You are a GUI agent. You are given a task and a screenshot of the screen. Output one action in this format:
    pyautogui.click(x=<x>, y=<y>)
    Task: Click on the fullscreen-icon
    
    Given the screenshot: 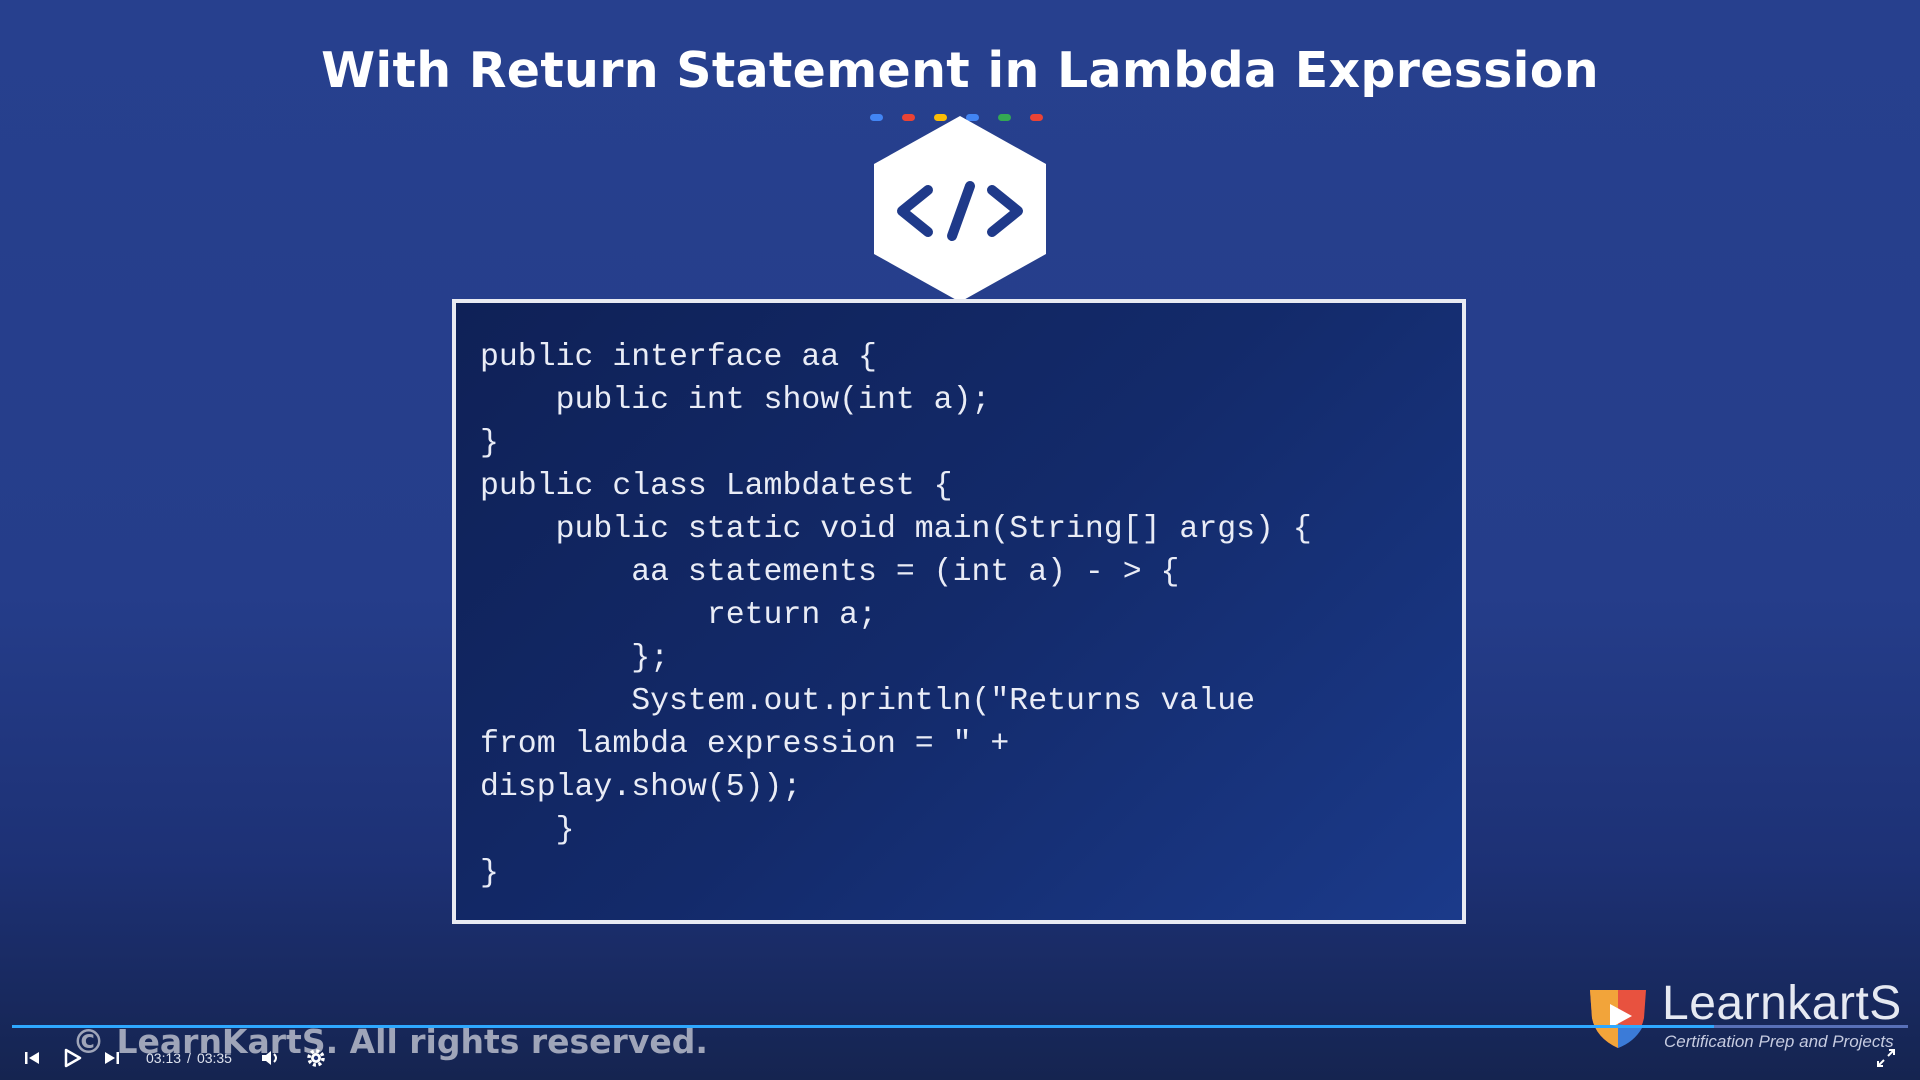 What is the action you would take?
    pyautogui.click(x=1886, y=1058)
    